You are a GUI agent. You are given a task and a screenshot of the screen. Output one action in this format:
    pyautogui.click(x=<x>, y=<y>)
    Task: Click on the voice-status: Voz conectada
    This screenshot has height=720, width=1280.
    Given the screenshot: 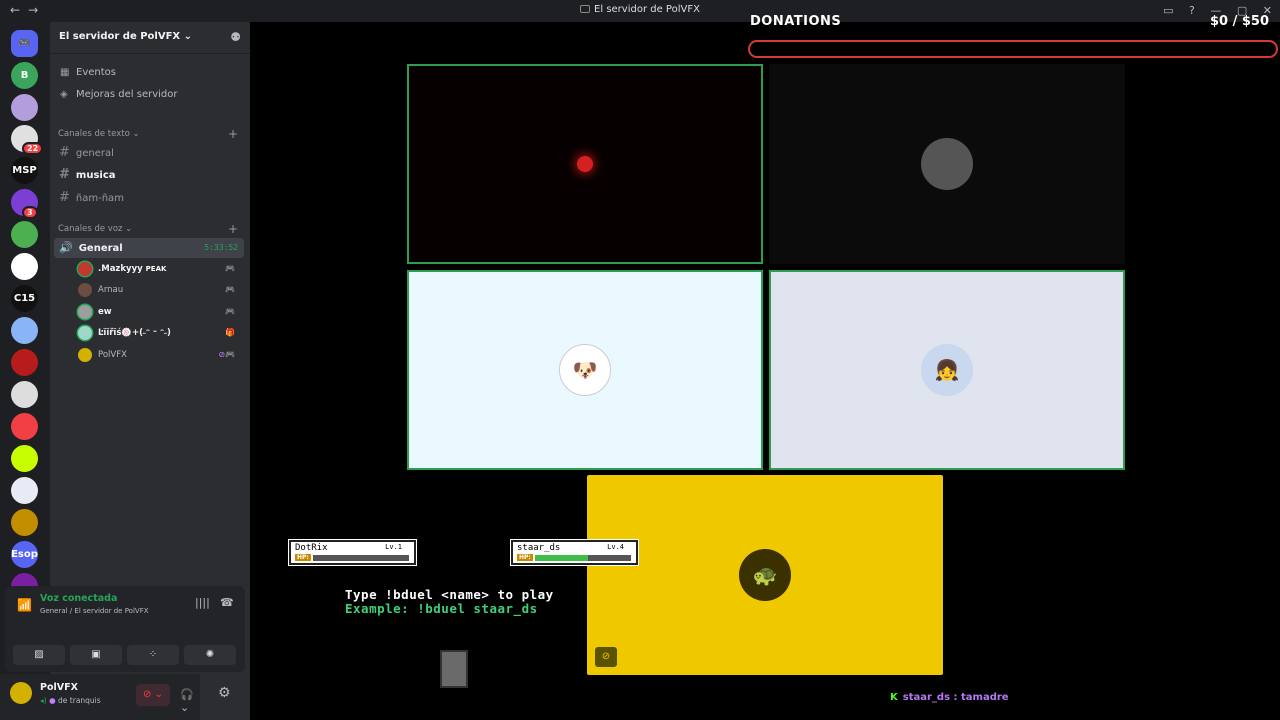 What is the action you would take?
    pyautogui.click(x=79, y=598)
    